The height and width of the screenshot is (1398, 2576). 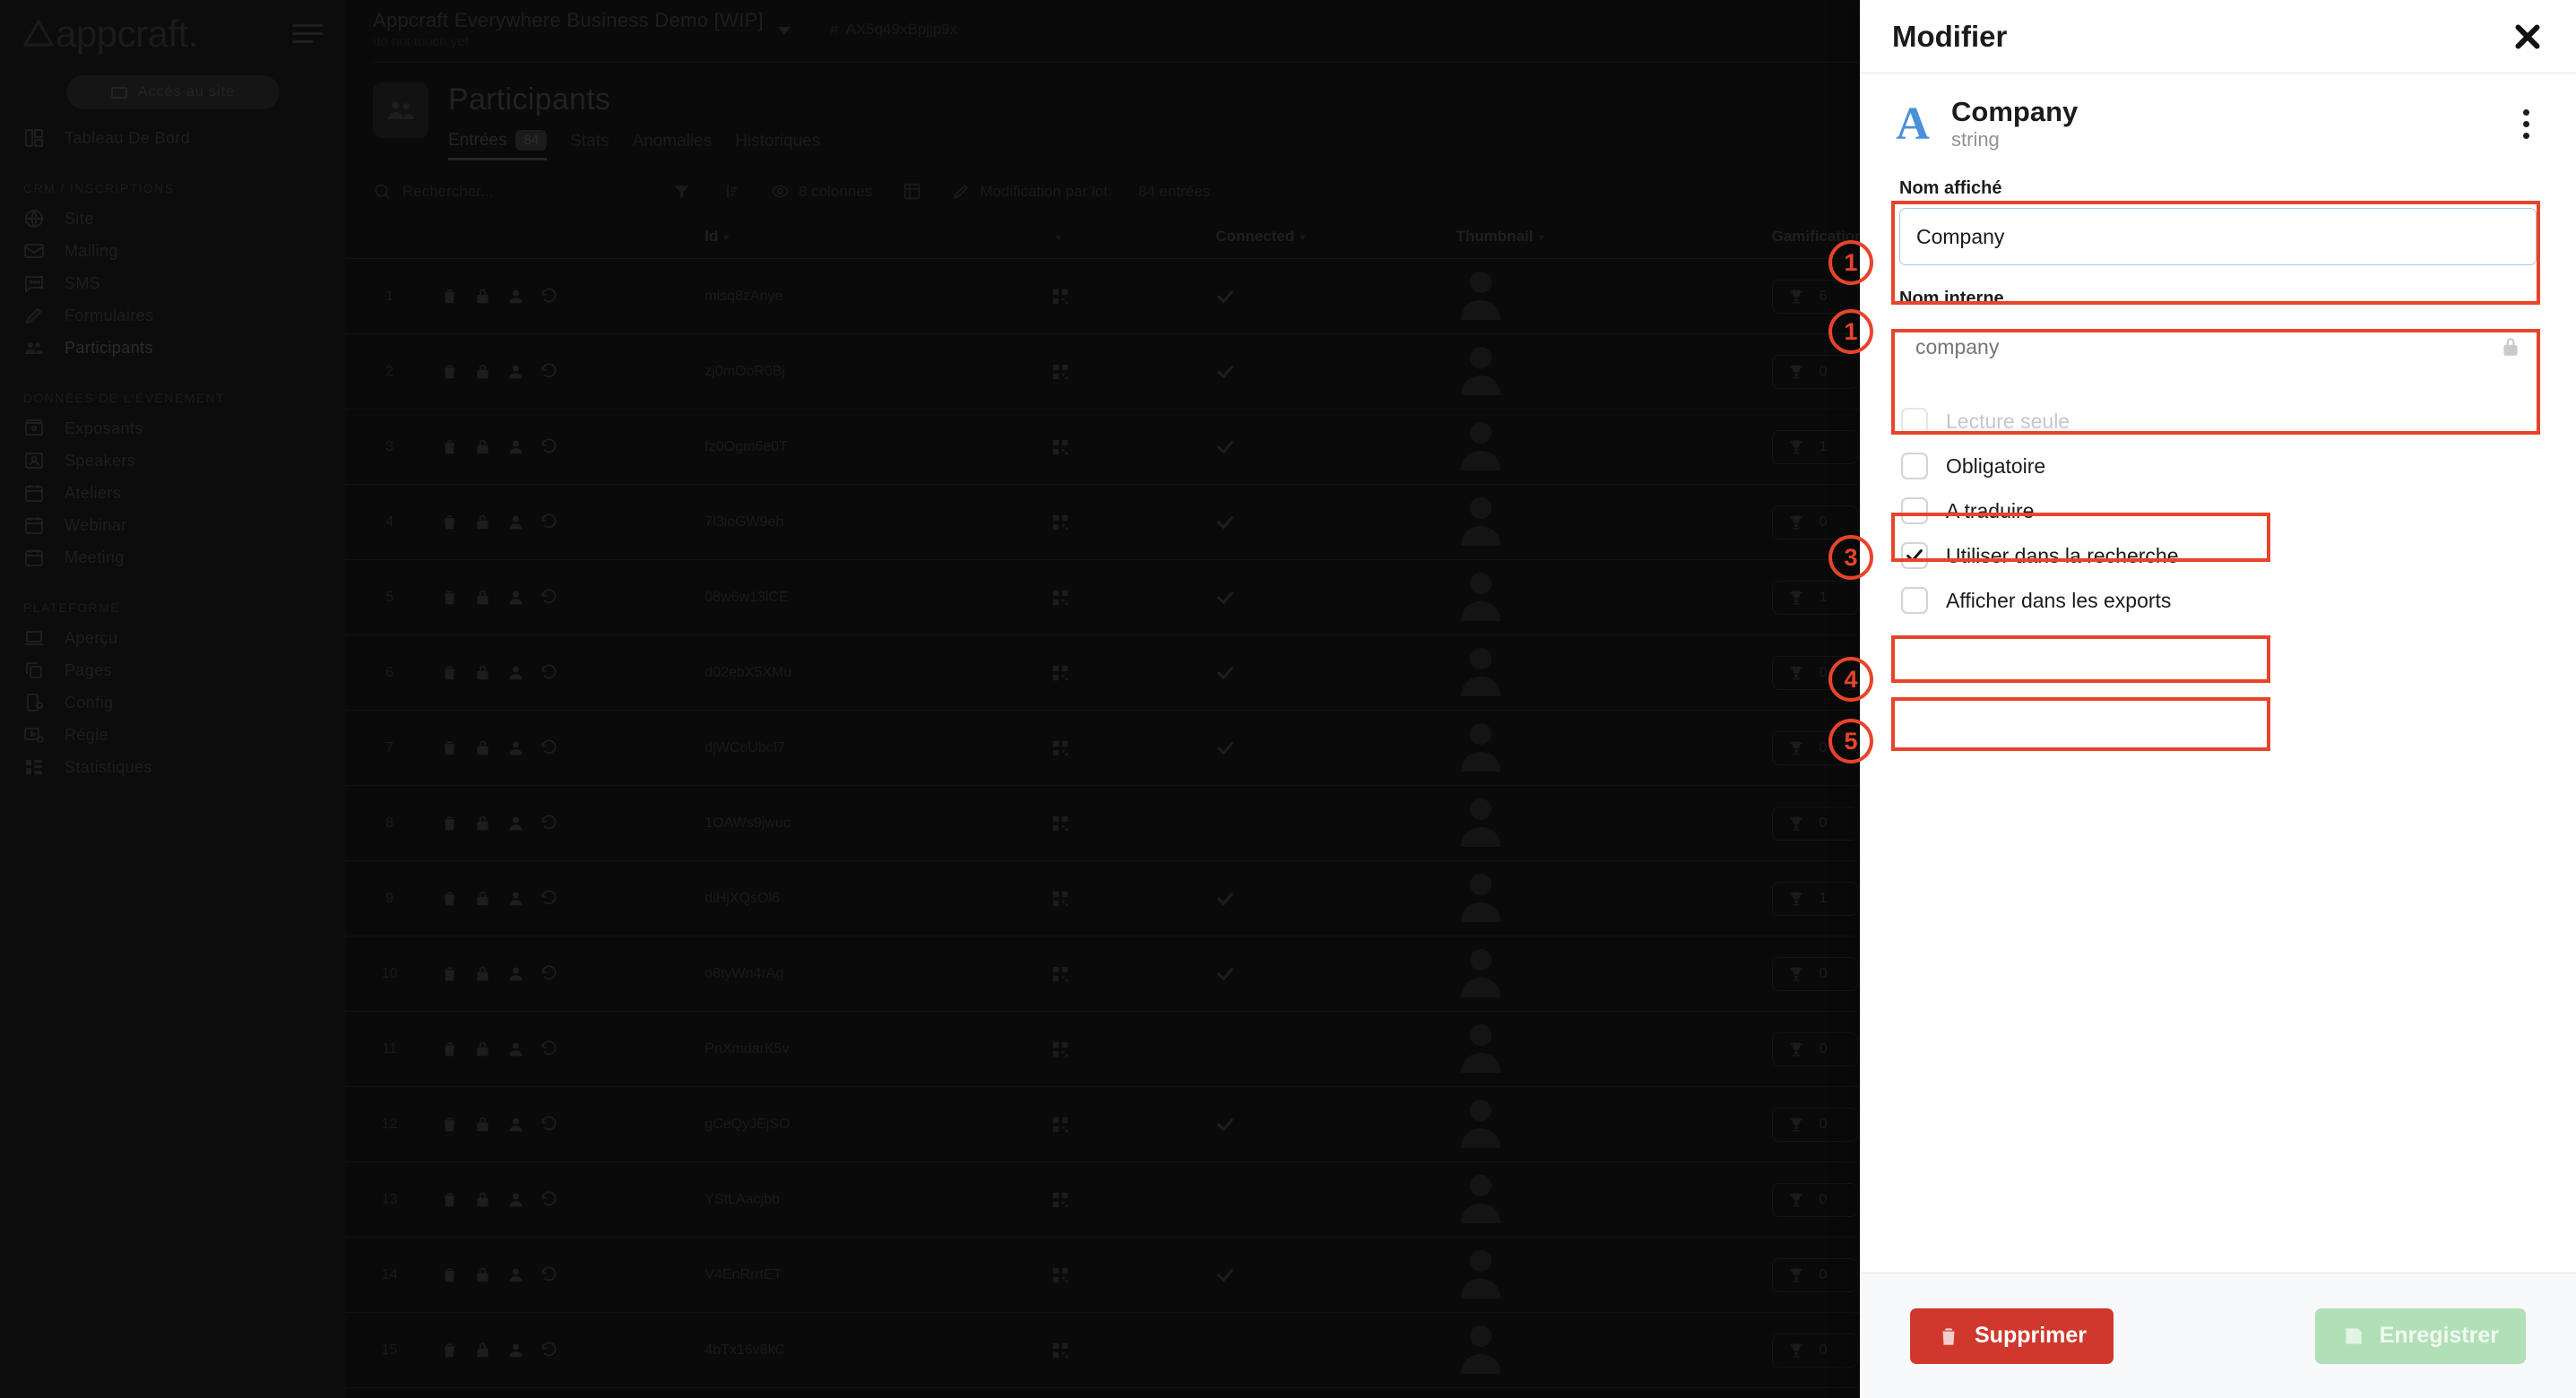 What do you see at coordinates (516, 372) in the screenshot?
I see `user-icon` at bounding box center [516, 372].